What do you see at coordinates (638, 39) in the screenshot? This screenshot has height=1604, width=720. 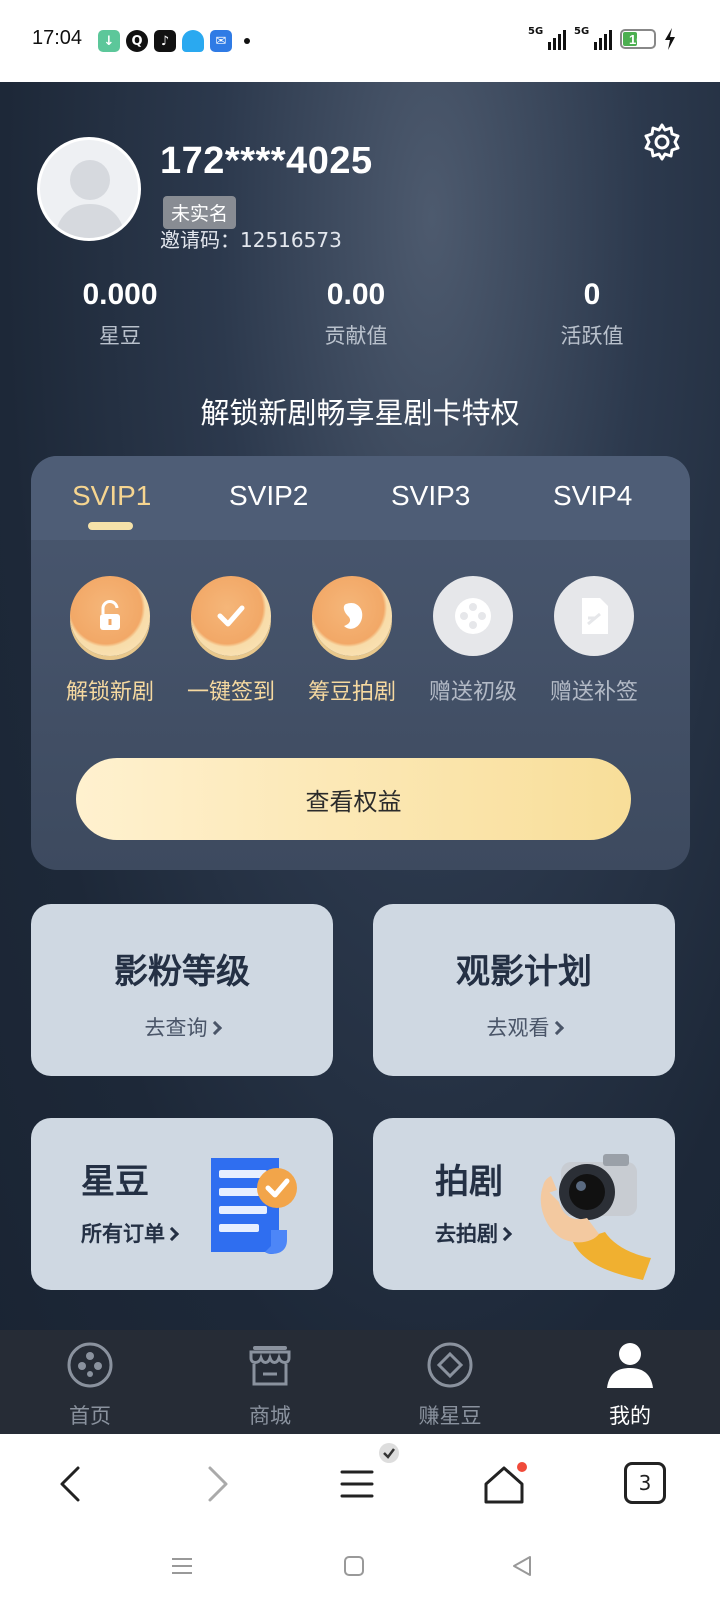 I see `battery-icon: 16` at bounding box center [638, 39].